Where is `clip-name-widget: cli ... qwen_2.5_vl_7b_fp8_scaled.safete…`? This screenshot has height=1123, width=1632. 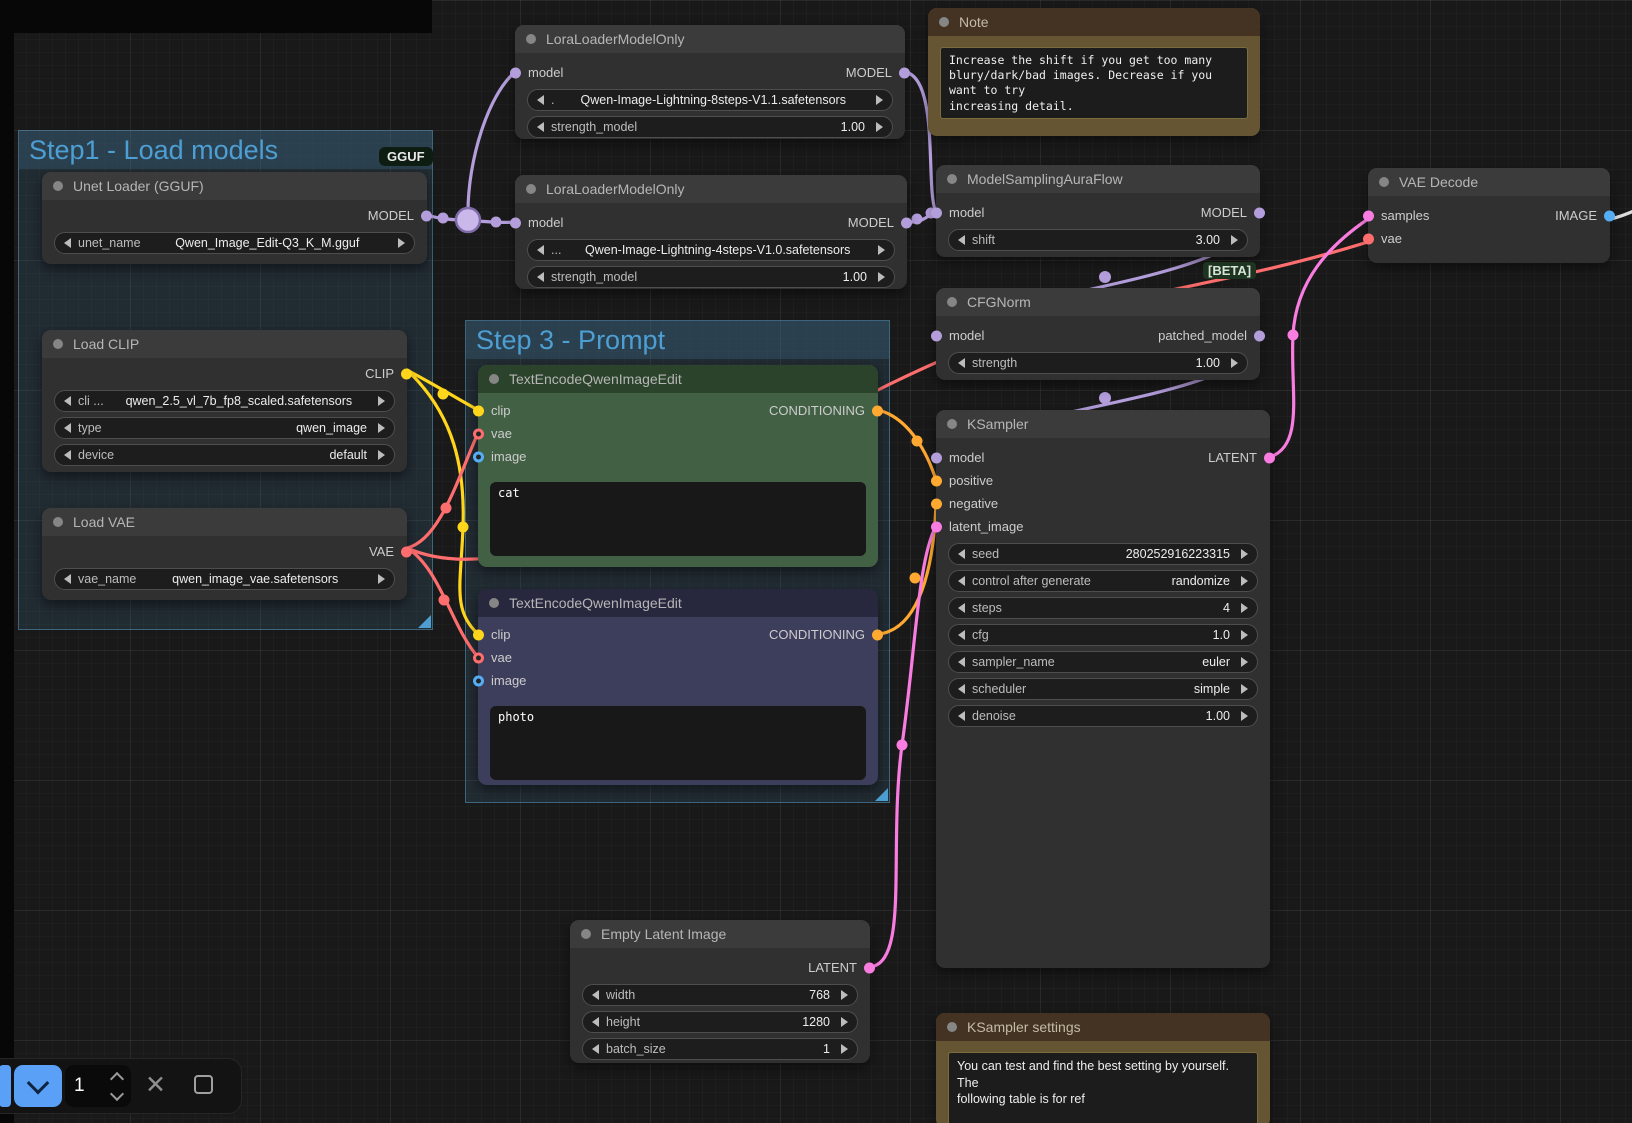 clip-name-widget: cli ... qwen_2.5_vl_7b_fp8_scaled.safete… is located at coordinates (224, 401).